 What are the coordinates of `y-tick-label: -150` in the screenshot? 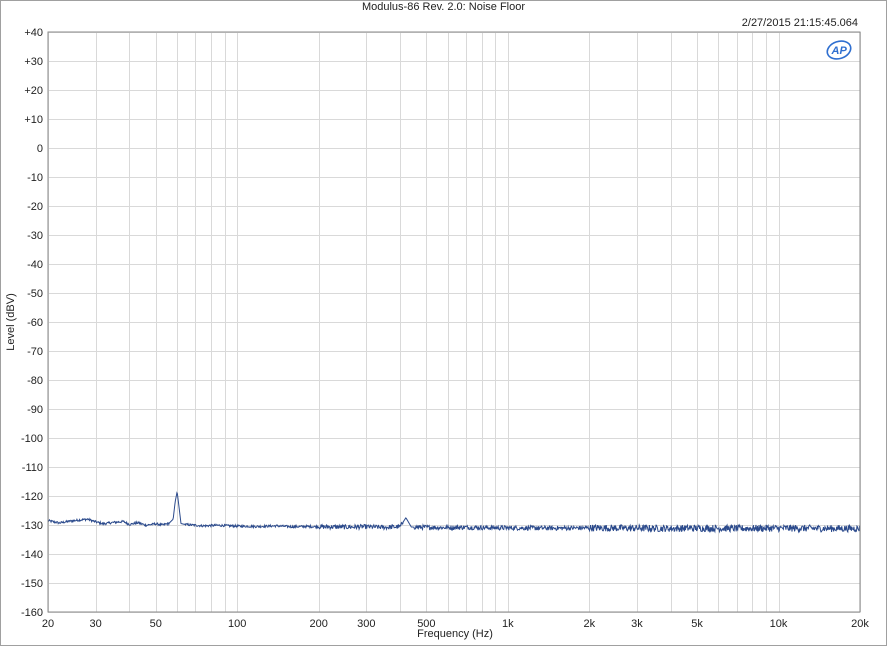 It's located at (32, 584).